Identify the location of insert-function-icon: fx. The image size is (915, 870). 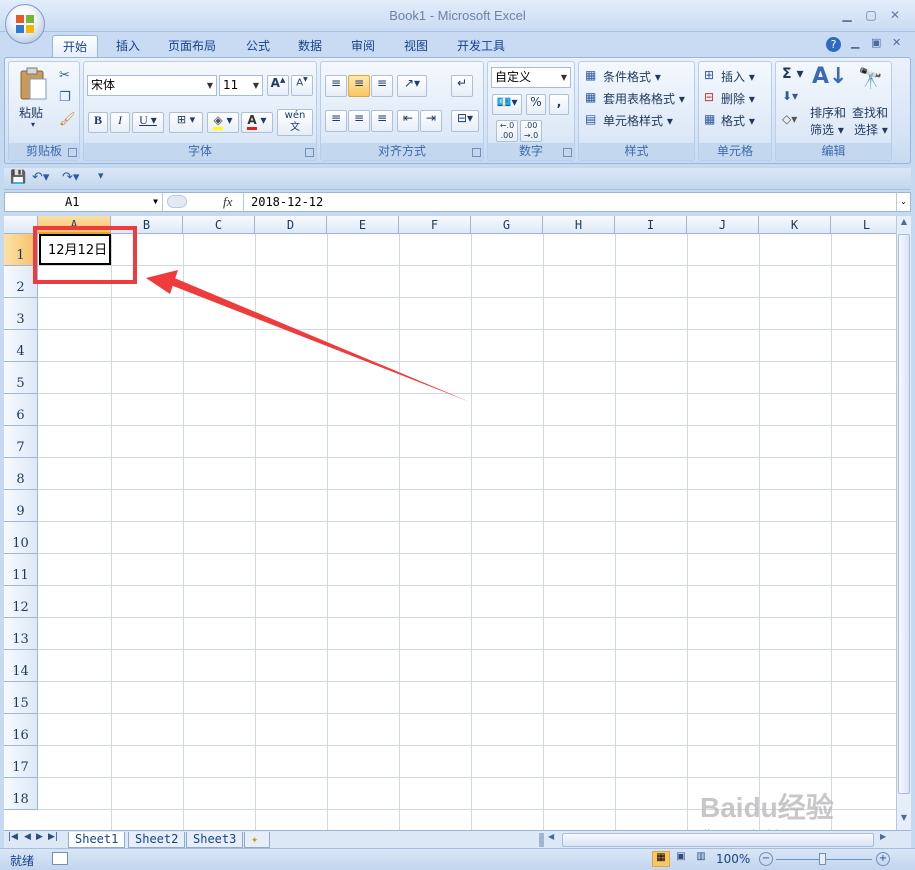
(227, 202).